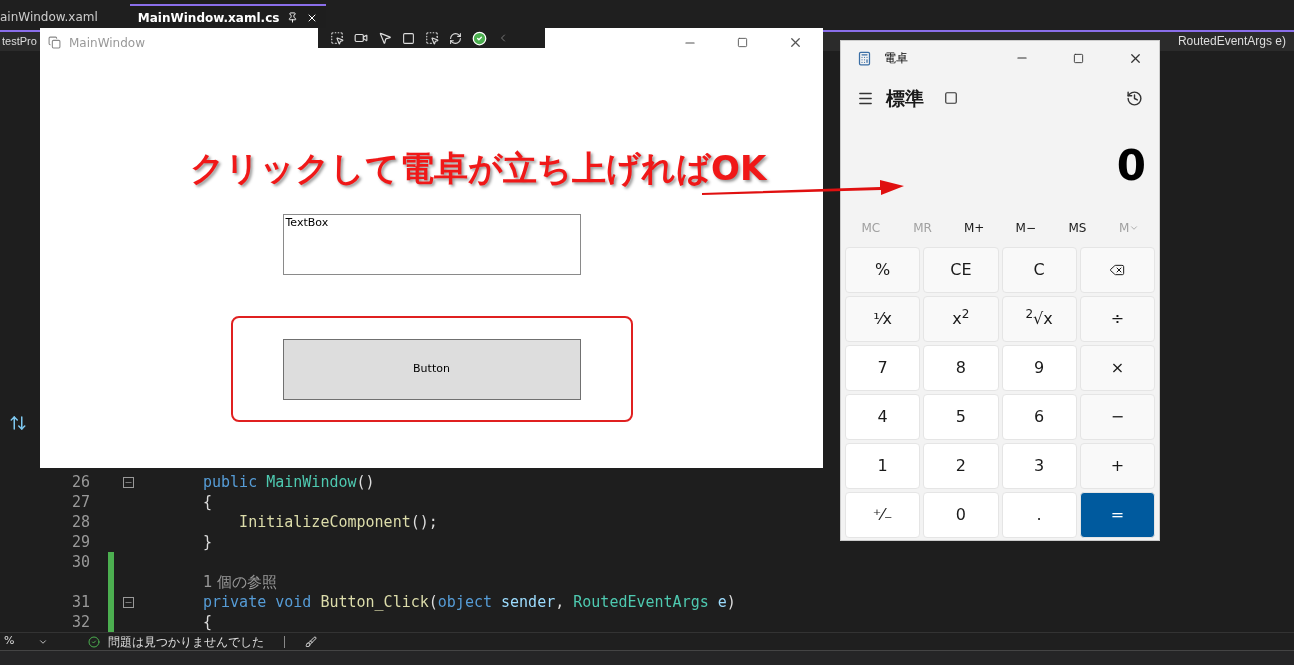 The image size is (1294, 665). Describe the element at coordinates (107, 43) in the screenshot. I see `window-title: MainWindow` at that location.